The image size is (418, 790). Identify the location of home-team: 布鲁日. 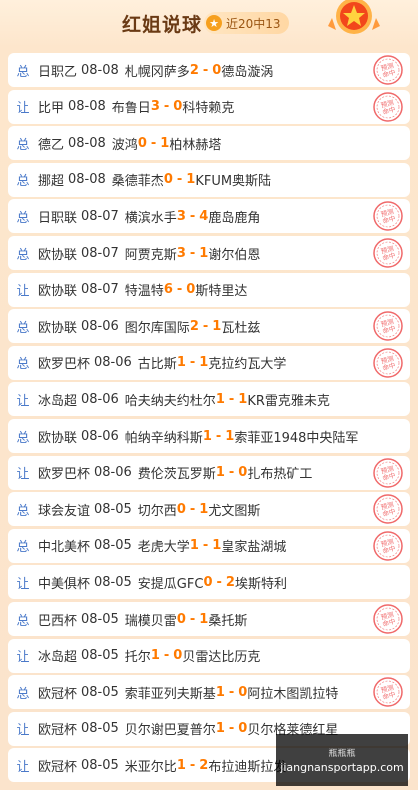
(131, 109).